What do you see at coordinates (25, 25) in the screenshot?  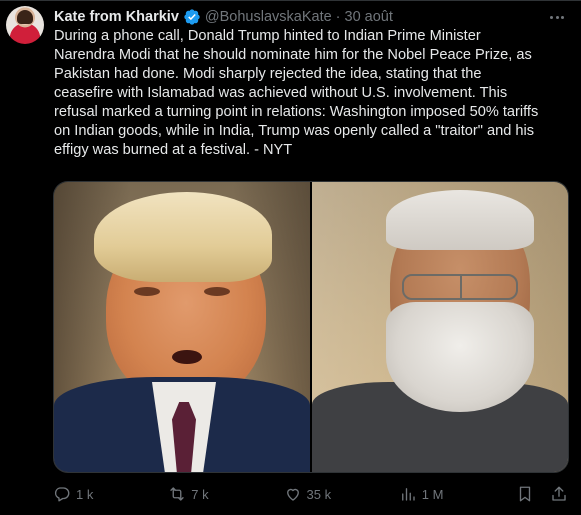 I see `avatar` at bounding box center [25, 25].